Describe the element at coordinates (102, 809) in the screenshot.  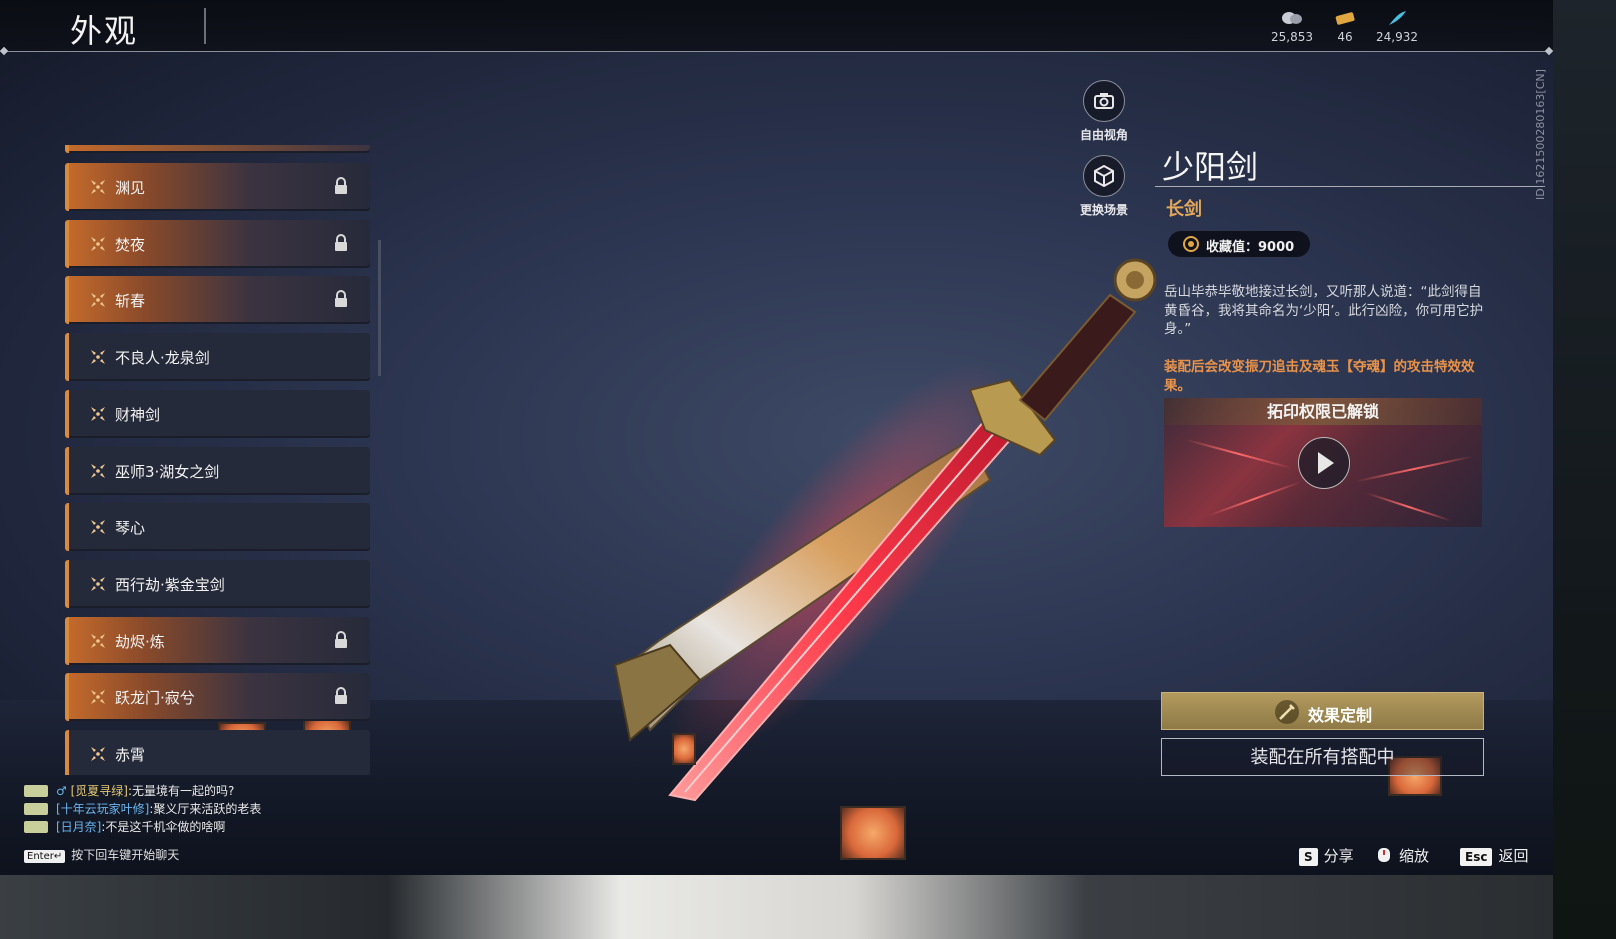
I see `chat-sender: [十年云玩家叶修]` at that location.